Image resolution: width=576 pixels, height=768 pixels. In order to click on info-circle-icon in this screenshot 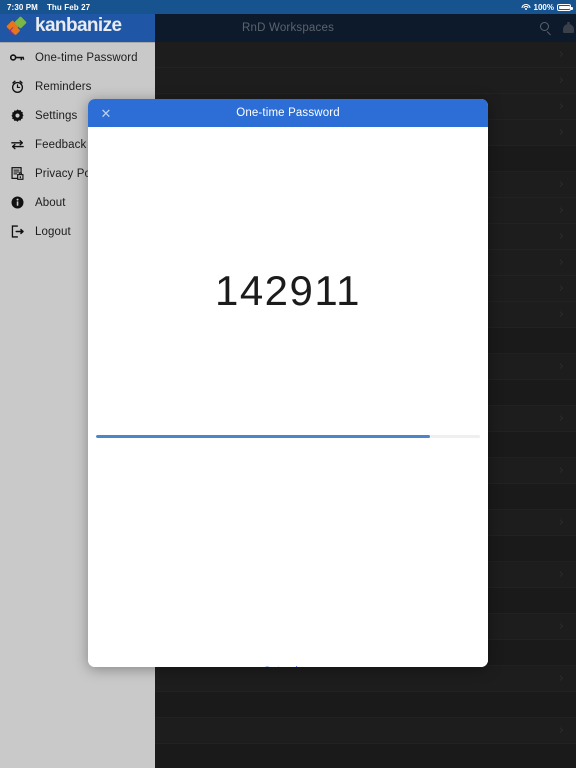, I will do `click(17, 202)`.